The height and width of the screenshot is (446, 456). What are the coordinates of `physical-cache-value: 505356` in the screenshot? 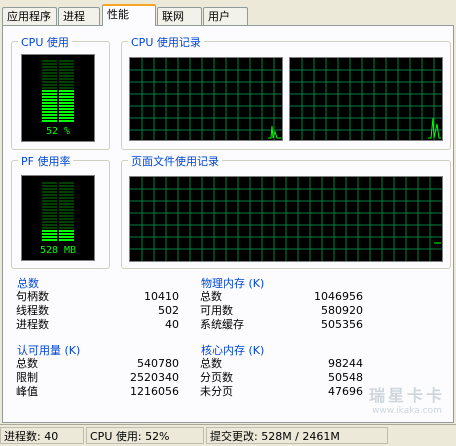 It's located at (342, 324).